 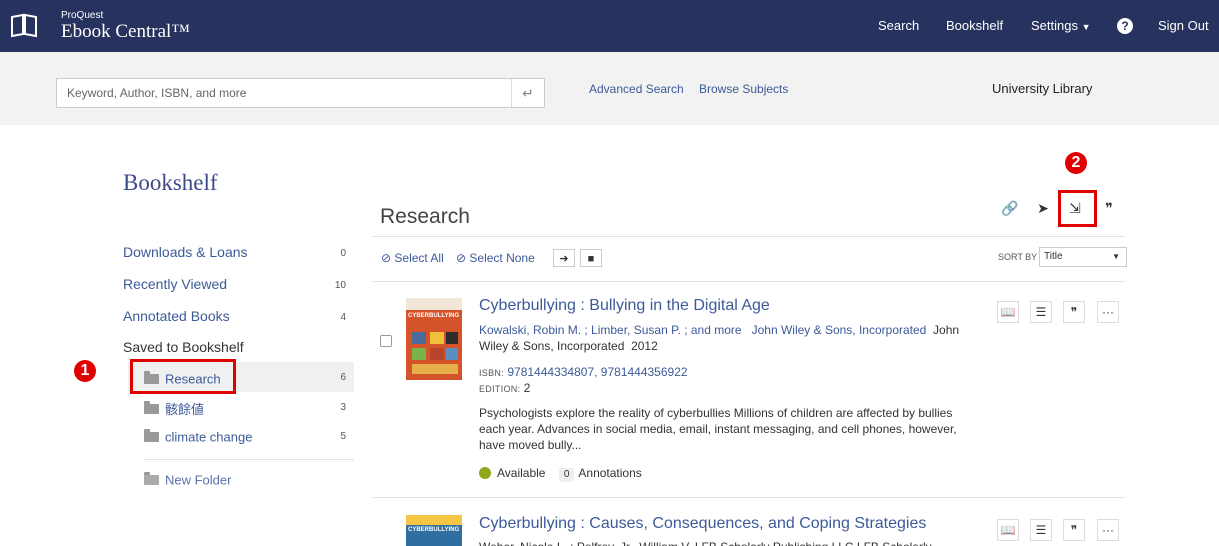 I want to click on publisher-link: John Wiley & Sons, Incorporated, so click(x=839, y=330).